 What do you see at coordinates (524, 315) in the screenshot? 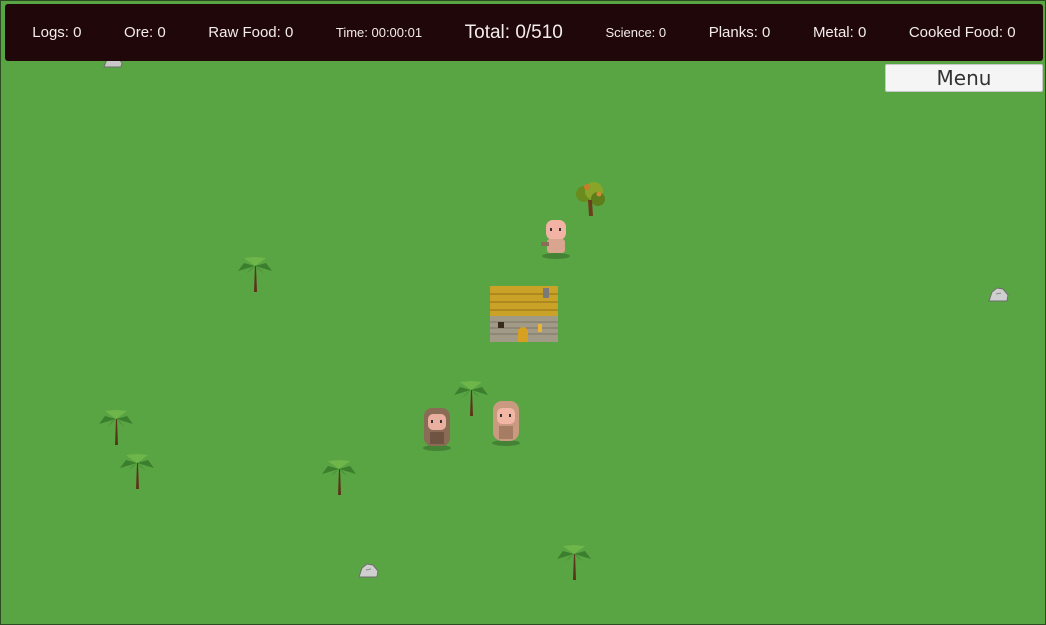
I see `house-icon` at bounding box center [524, 315].